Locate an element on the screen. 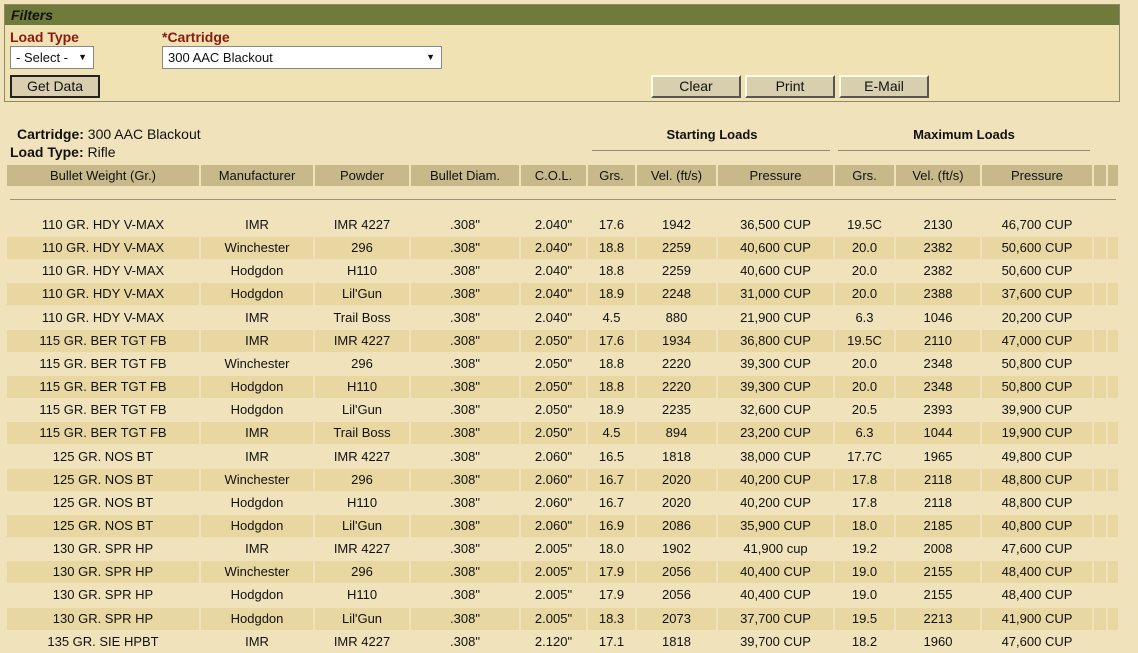  column-header-max-pressure: Pressure is located at coordinates (1037, 175).